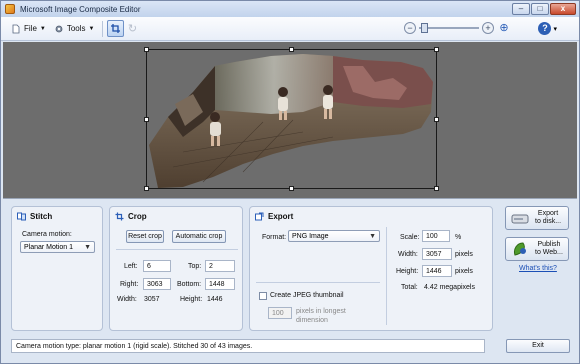 This screenshot has width=580, height=364. Describe the element at coordinates (127, 299) in the screenshot. I see `crop-width-label: Width:` at that location.